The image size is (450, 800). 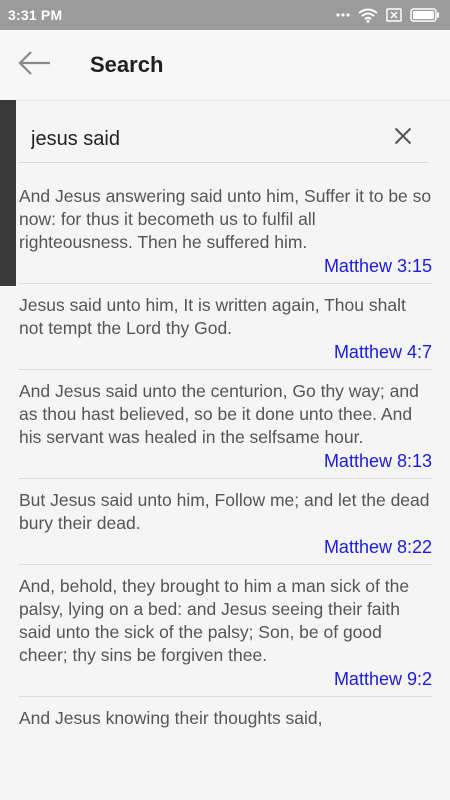 I want to click on result-reference-link: Matthew 8:22, so click(x=225, y=547).